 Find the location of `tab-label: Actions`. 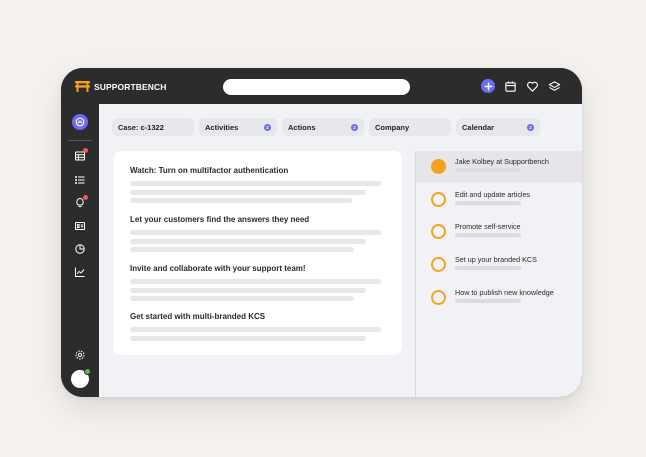

tab-label: Actions is located at coordinates (302, 127).